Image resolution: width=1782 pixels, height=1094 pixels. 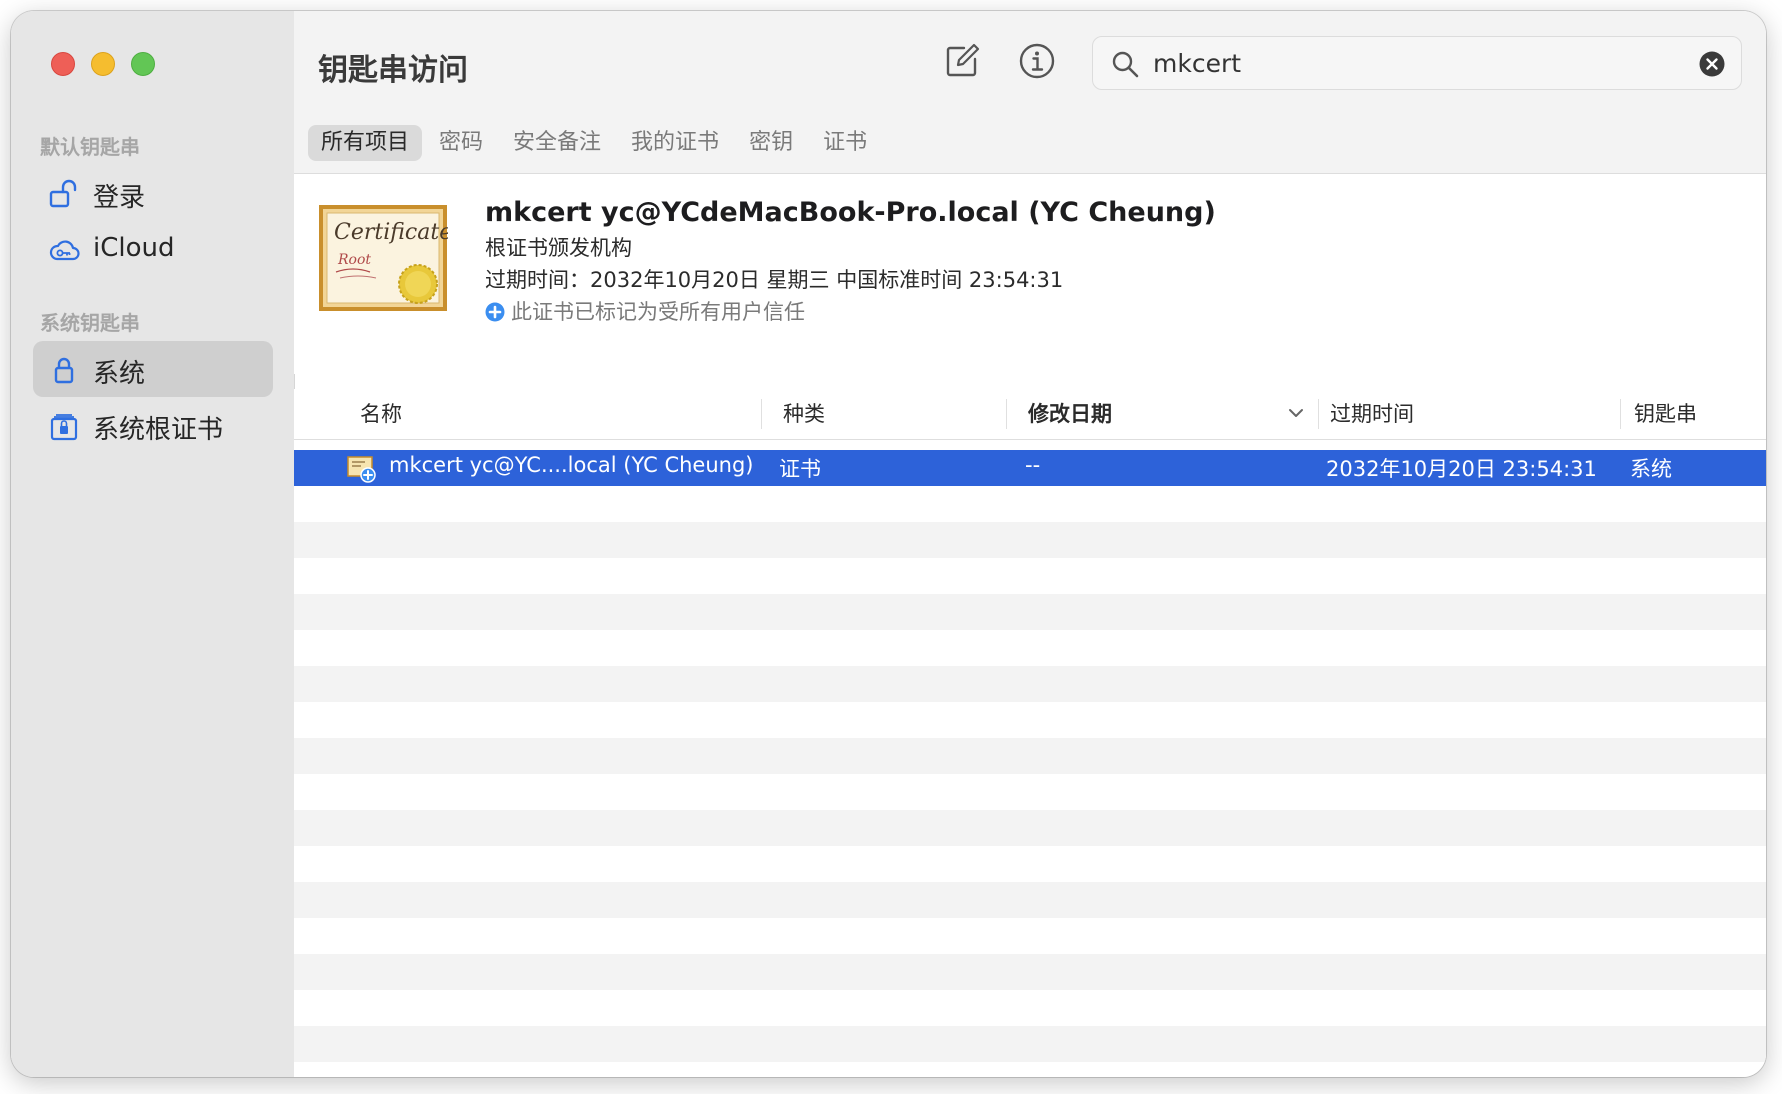 I want to click on certificate-root-text: Root, so click(x=354, y=260).